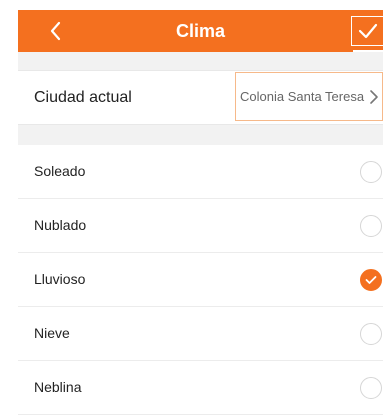  Describe the element at coordinates (83, 97) in the screenshot. I see `current-city-label: Ciudad actual` at that location.